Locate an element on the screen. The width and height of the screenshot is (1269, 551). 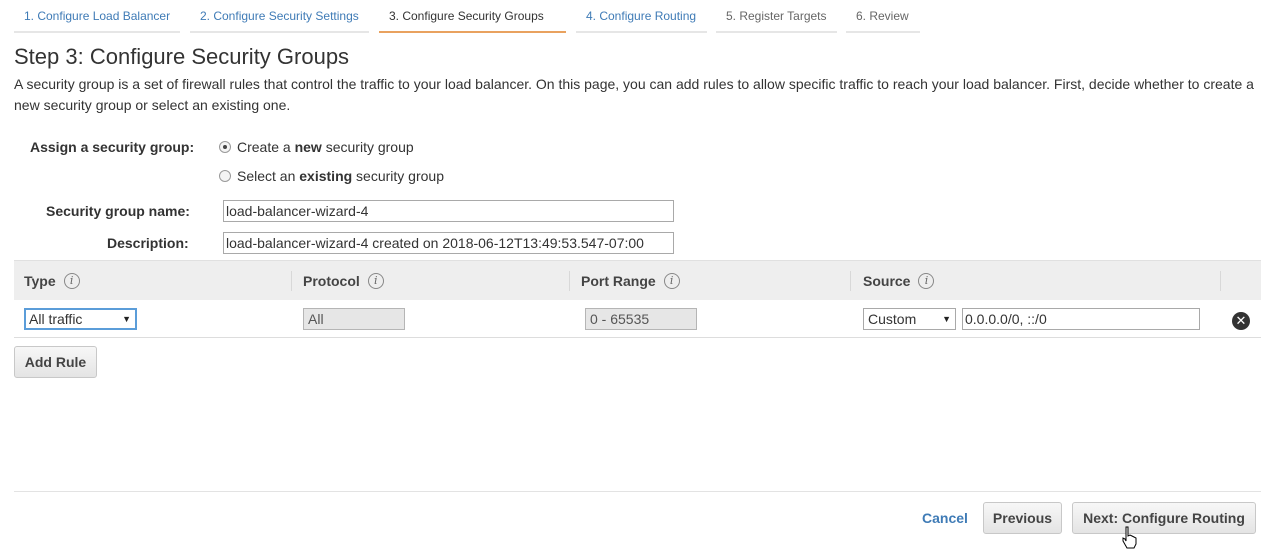
protocol-column-header: Protocol i is located at coordinates (343, 281).